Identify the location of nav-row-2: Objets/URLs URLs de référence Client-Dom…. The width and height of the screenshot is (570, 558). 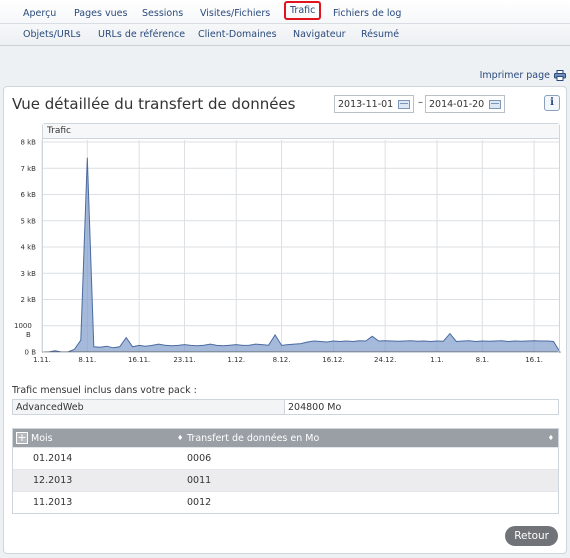
(285, 34).